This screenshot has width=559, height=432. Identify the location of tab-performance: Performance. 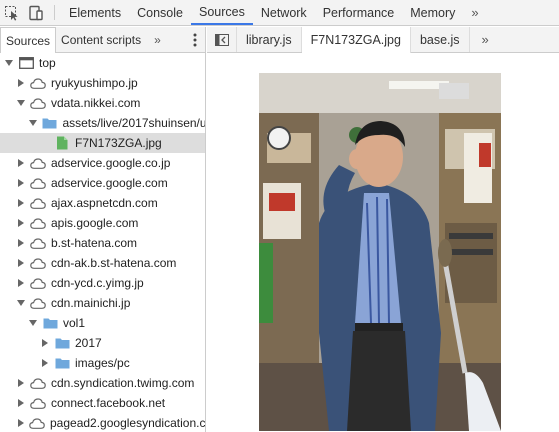
(359, 12).